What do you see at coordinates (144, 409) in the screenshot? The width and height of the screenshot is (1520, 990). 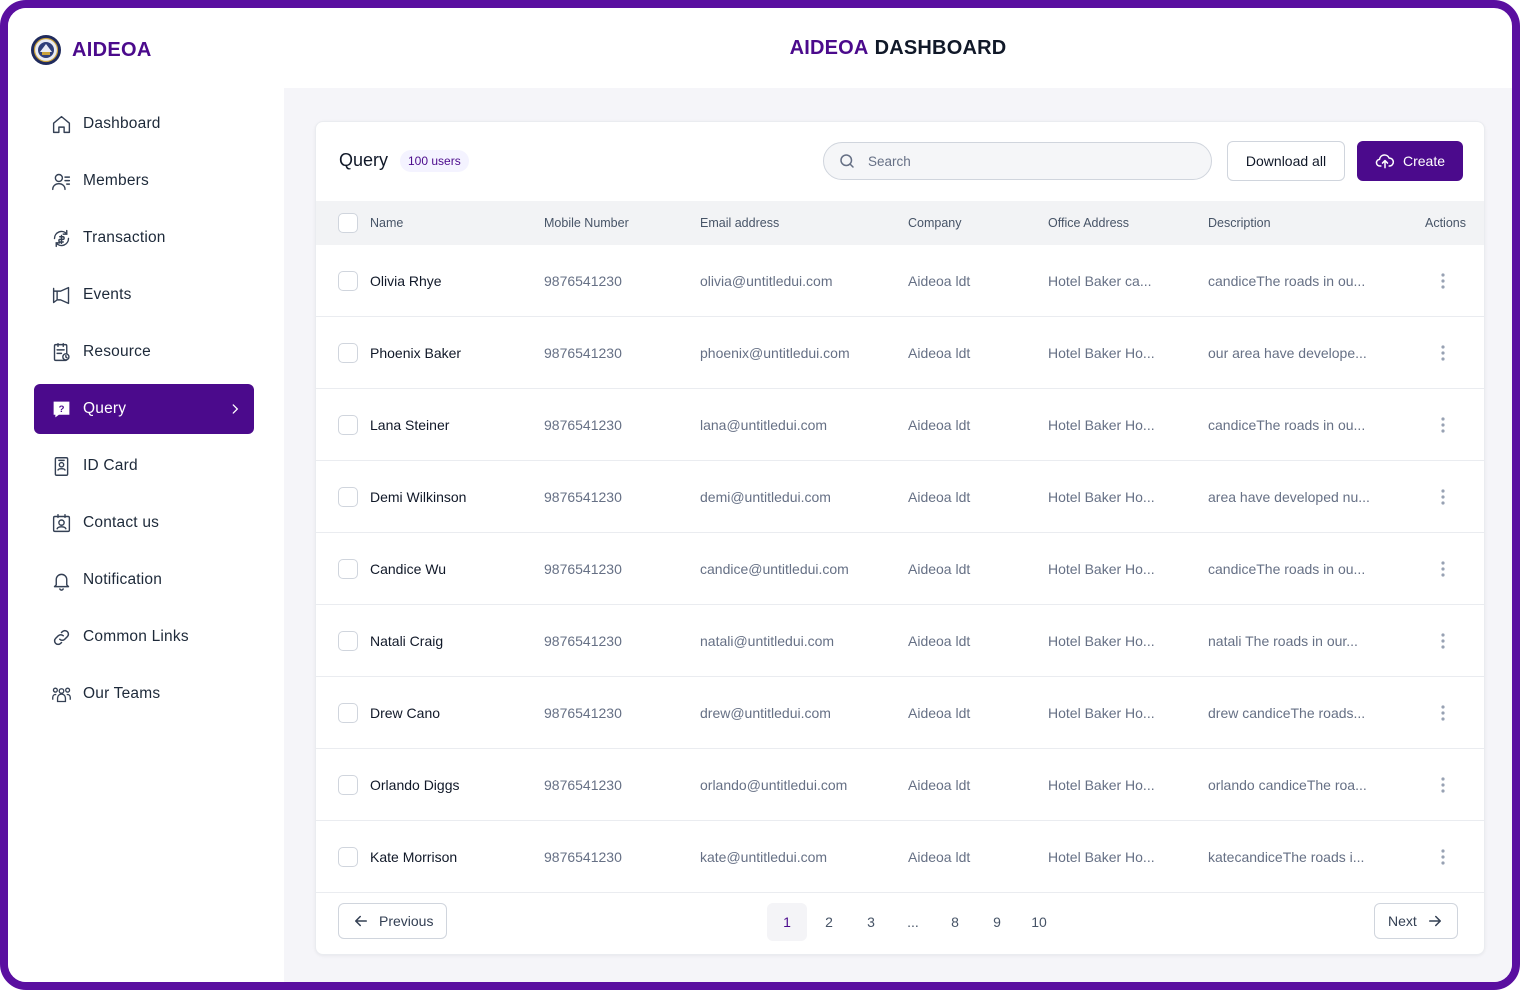 I see `sidebar-item-query: ? Query` at bounding box center [144, 409].